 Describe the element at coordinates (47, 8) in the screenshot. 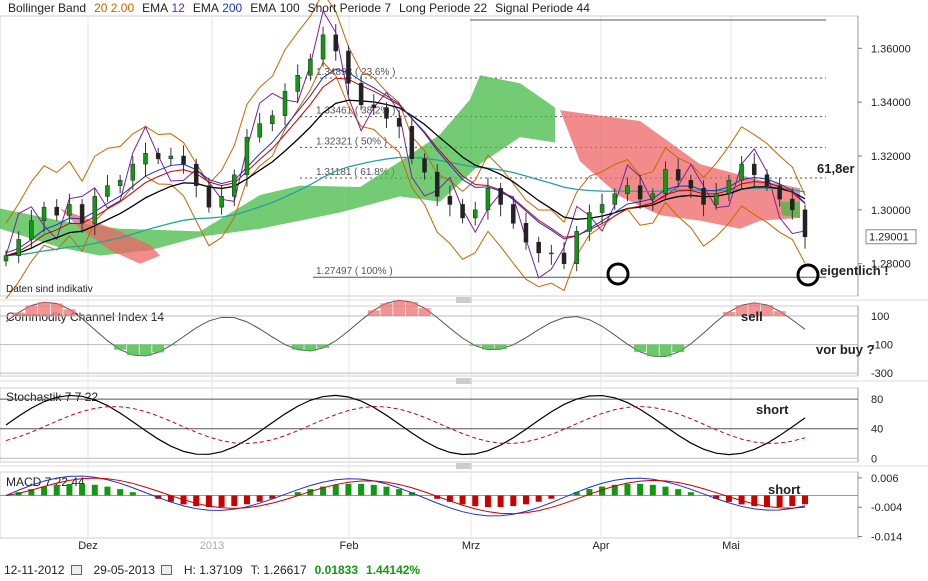

I see `legend-bollinger: Bollinger Band` at that location.